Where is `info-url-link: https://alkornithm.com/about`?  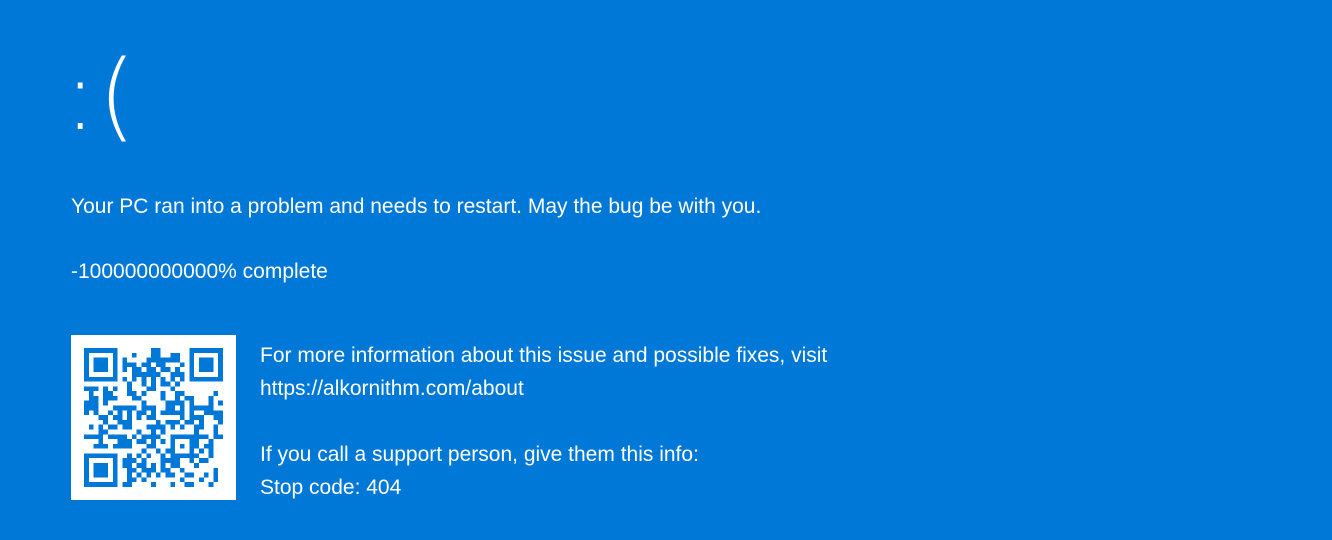
info-url-link: https://alkornithm.com/about is located at coordinates (543, 388).